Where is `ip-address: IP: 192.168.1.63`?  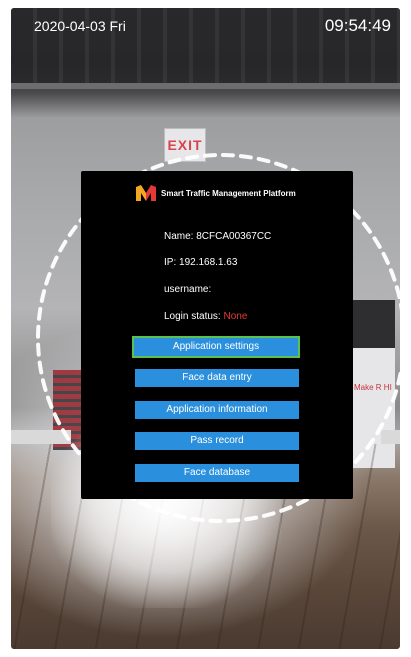
ip-address: IP: 192.168.1.63 is located at coordinates (201, 262).